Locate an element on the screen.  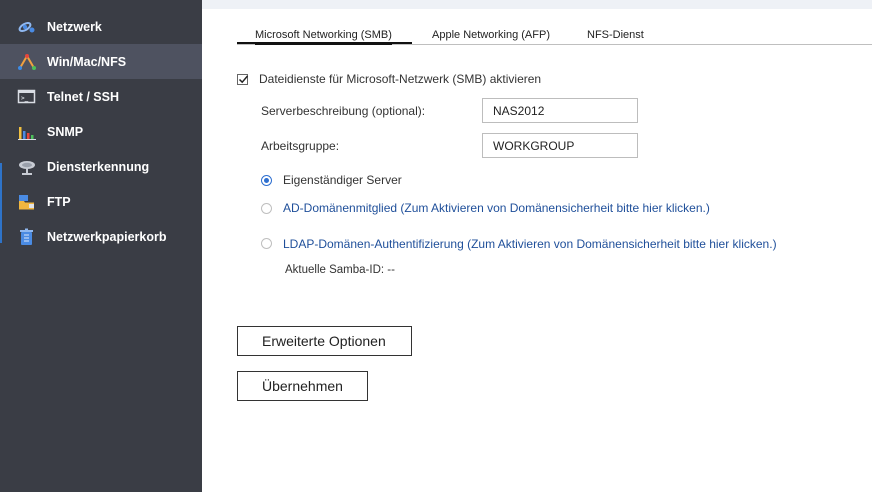
recycle-bin-icon is located at coordinates (27, 237).